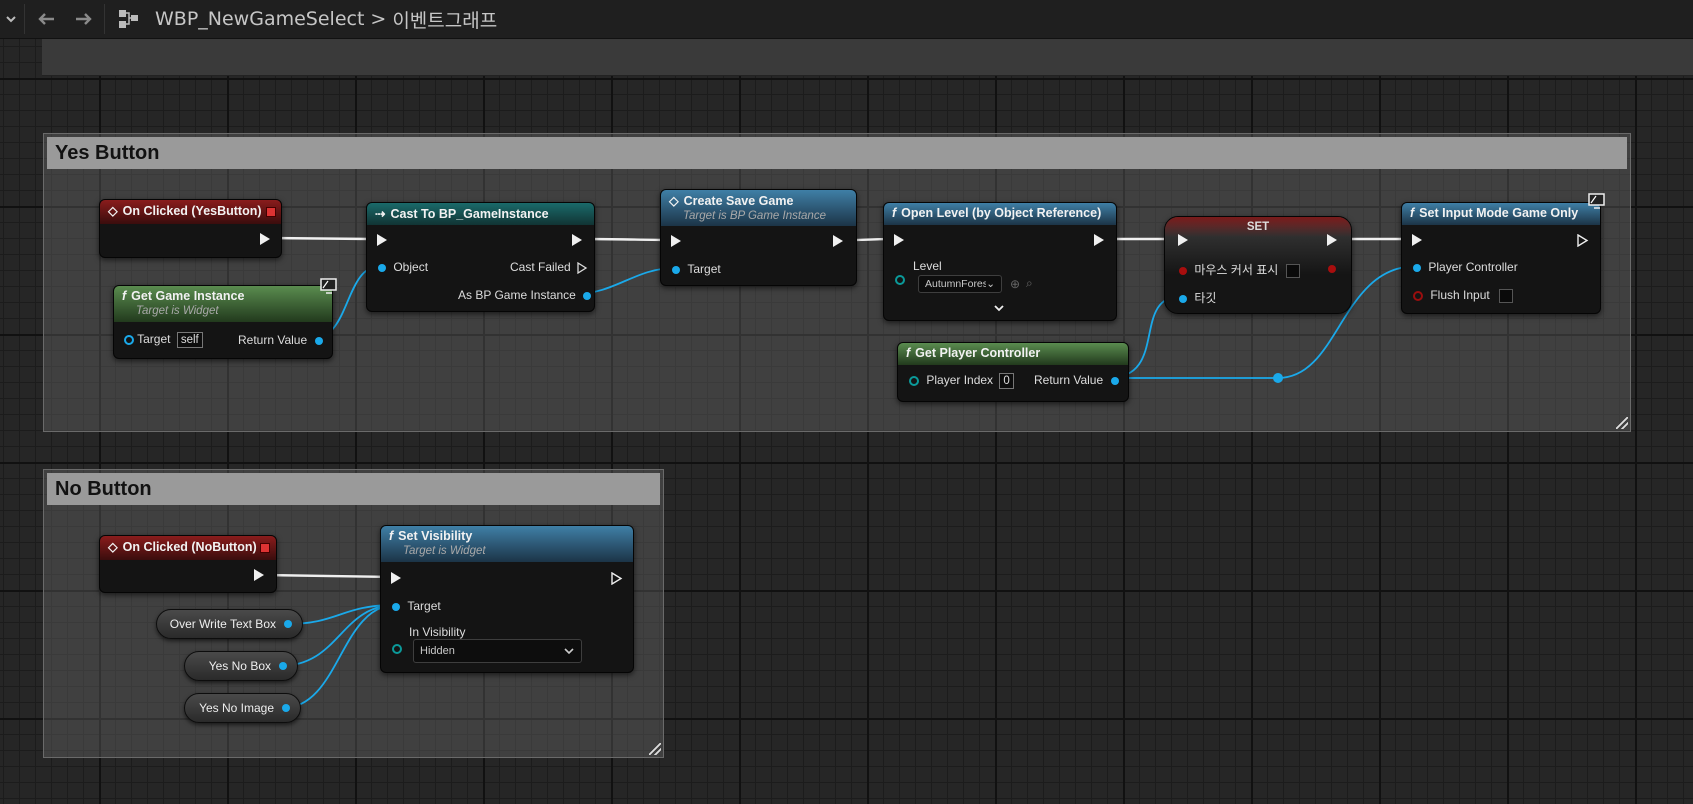  What do you see at coordinates (908, 353) in the screenshot?
I see `function-icon: f` at bounding box center [908, 353].